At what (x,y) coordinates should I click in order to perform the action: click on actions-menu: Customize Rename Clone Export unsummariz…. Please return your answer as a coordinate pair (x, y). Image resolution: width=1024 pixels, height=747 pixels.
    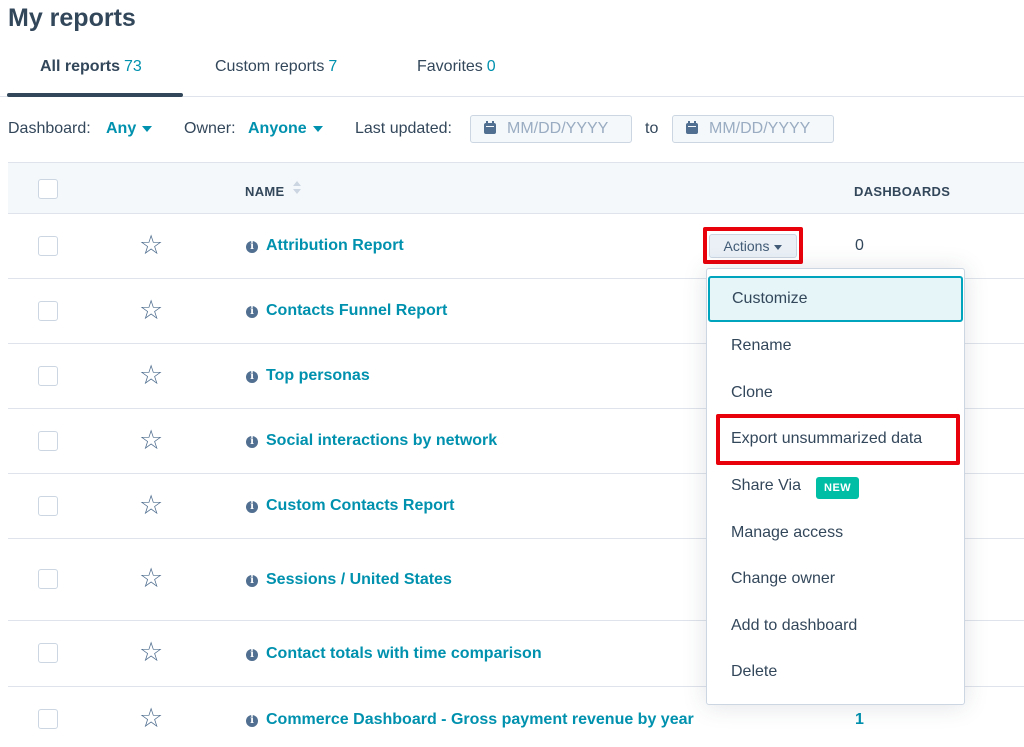
    Looking at the image, I should click on (835, 486).